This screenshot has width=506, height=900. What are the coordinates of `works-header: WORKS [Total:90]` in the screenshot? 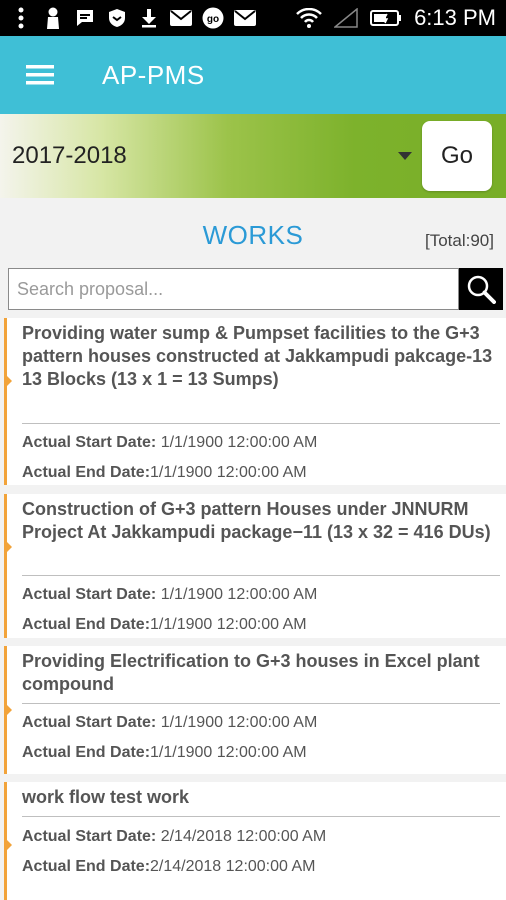 It's located at (253, 235).